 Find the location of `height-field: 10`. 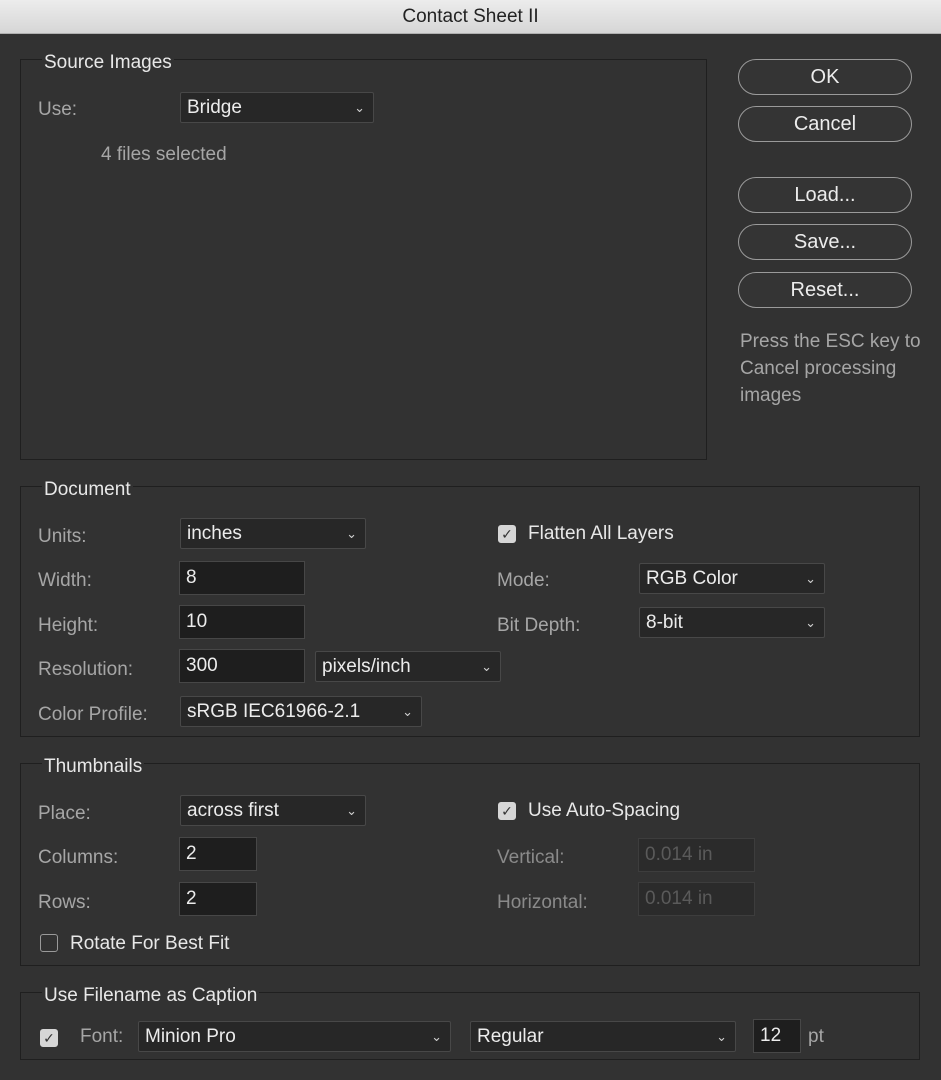

height-field: 10 is located at coordinates (242, 622).